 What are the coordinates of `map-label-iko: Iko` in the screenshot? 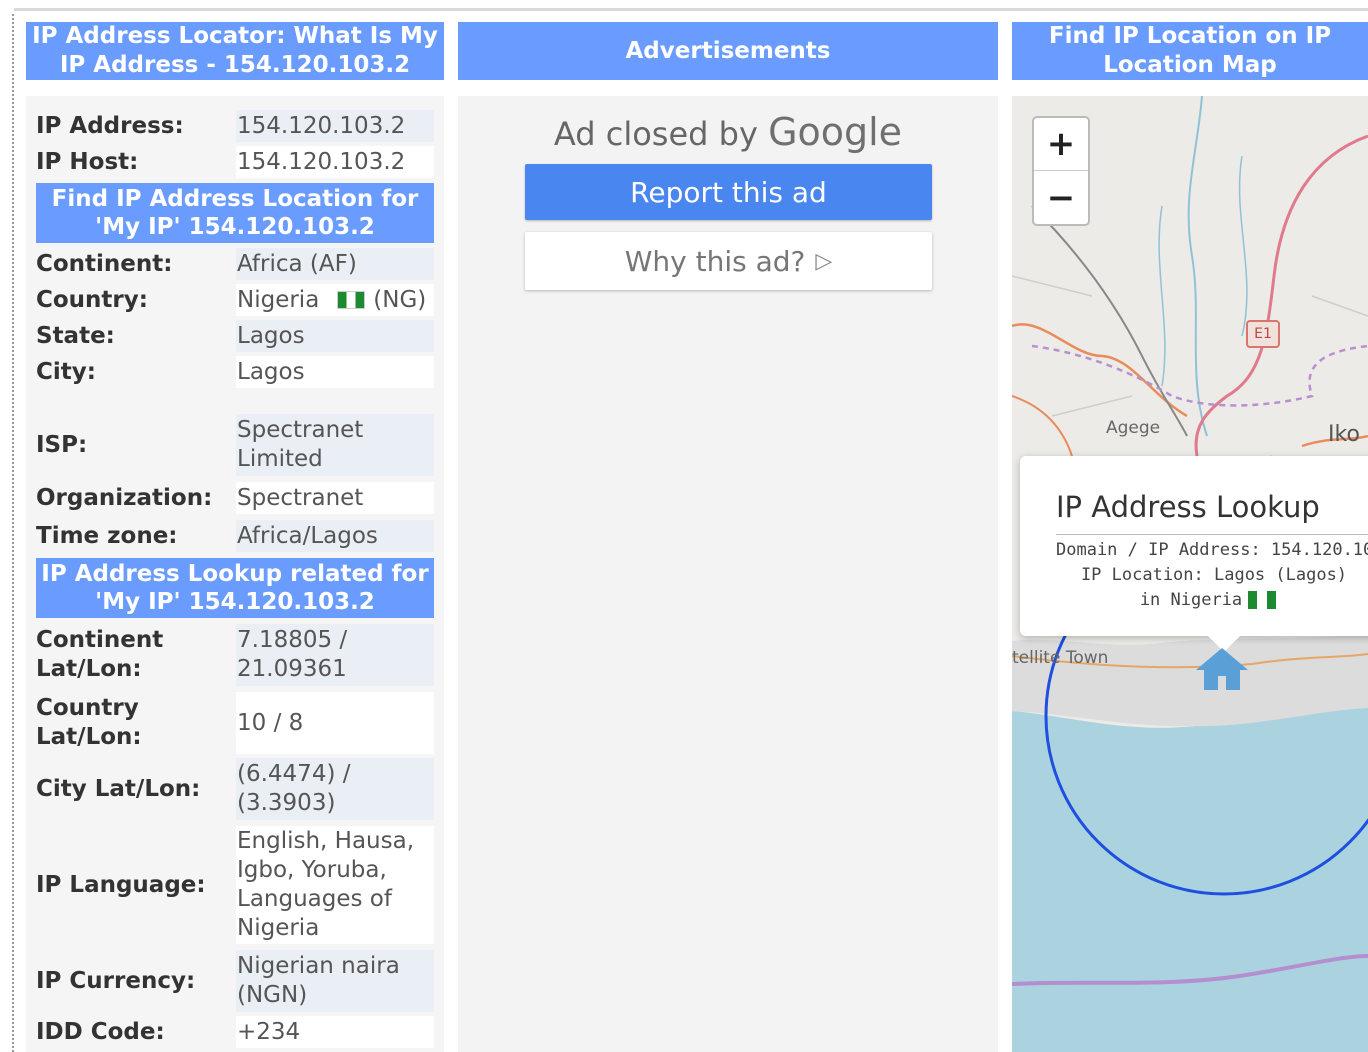 It's located at (1344, 434).